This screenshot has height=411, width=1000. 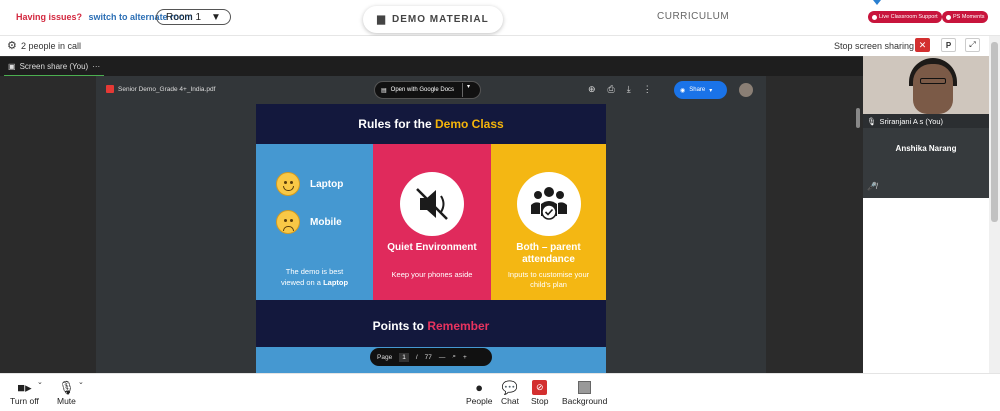 What do you see at coordinates (40, 382) in the screenshot?
I see `camera-options-icon: ⌄` at bounding box center [40, 382].